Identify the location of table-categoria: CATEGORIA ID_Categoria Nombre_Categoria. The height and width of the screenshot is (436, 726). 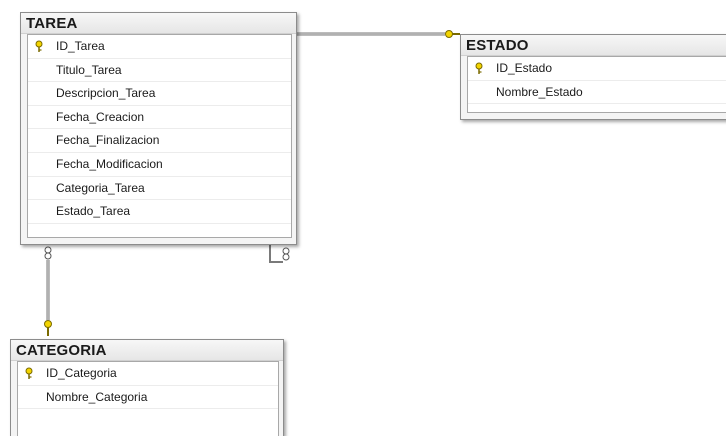
(147, 387).